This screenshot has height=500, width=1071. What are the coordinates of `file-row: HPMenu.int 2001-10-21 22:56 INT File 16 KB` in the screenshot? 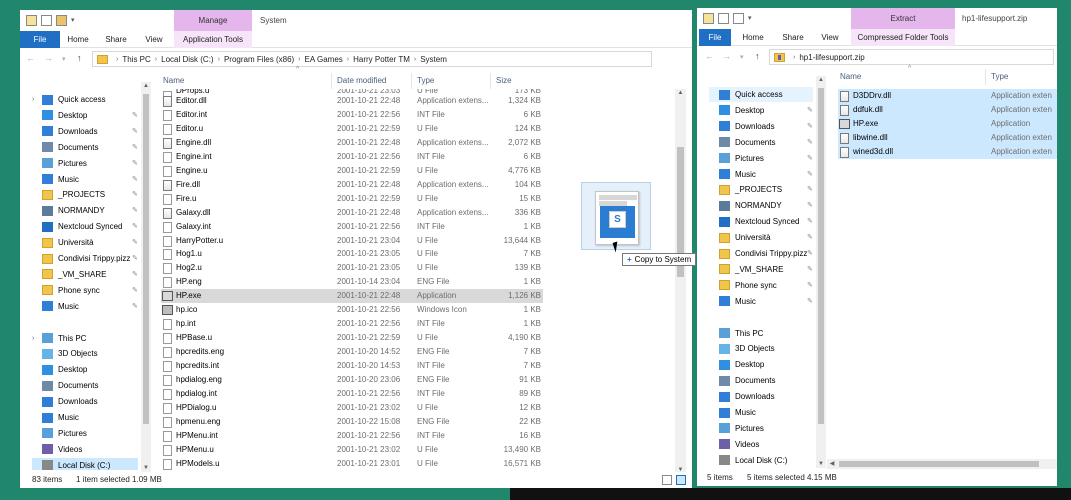 It's located at (352, 436).